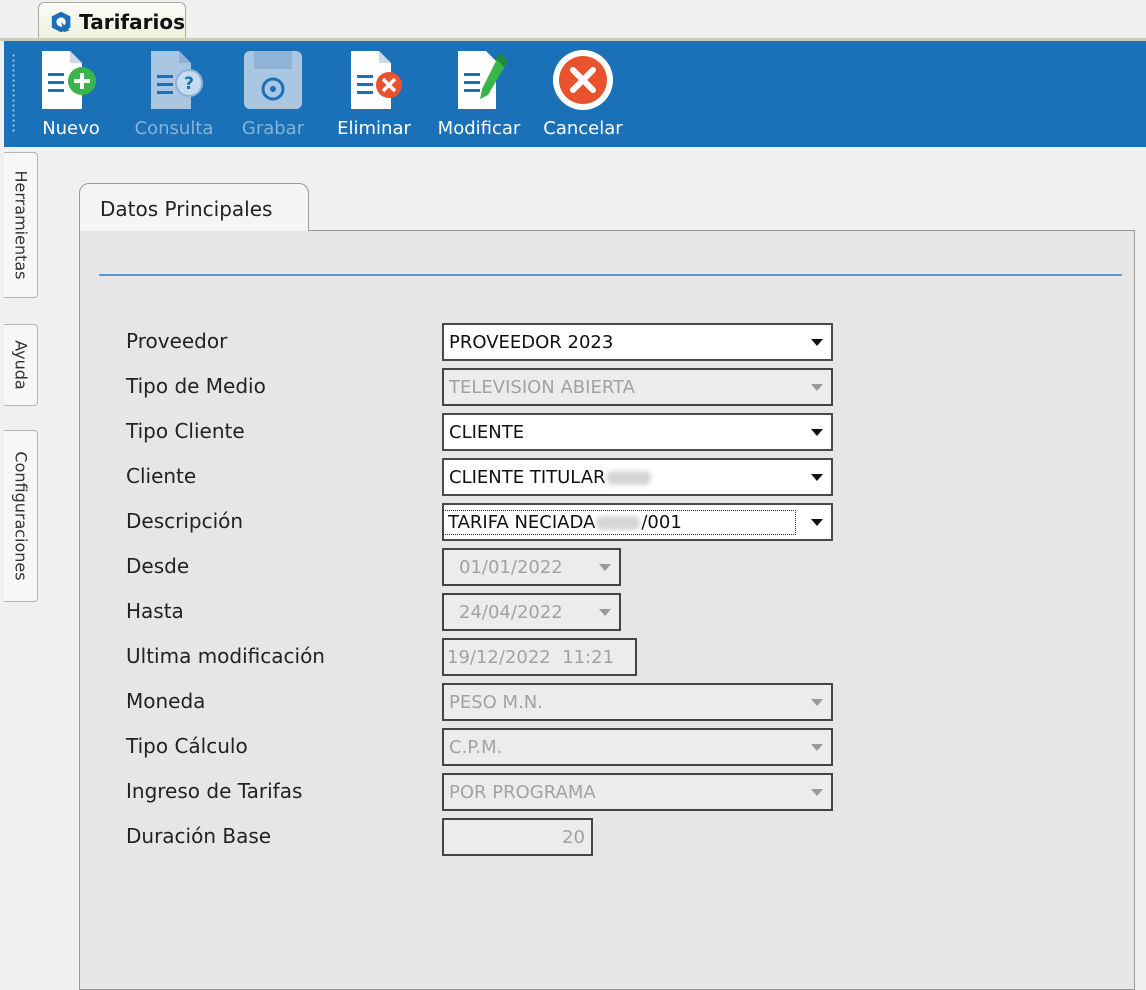 The width and height of the screenshot is (1146, 990). Describe the element at coordinates (186, 209) in the screenshot. I see `tab-datos-principales-label: Datos Principales` at that location.